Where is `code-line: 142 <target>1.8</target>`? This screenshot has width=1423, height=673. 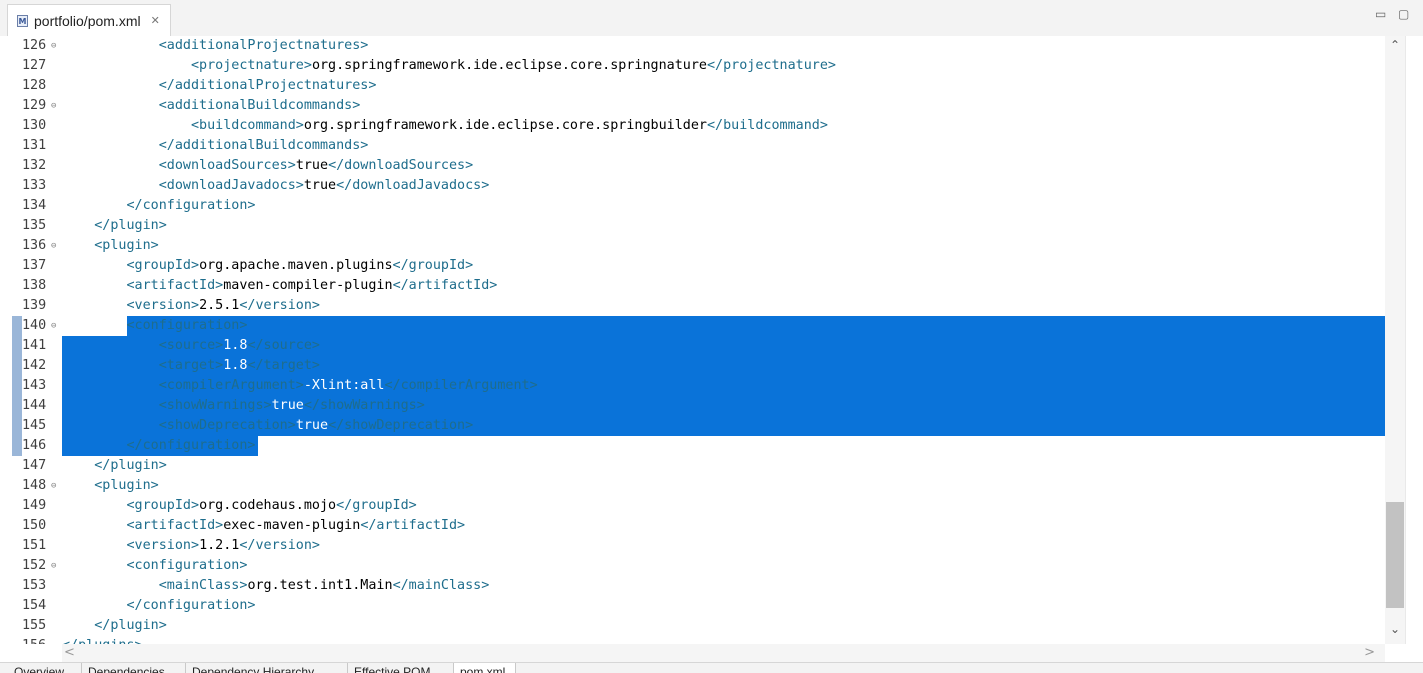 code-line: 142 <target>1.8</target> is located at coordinates (692, 366).